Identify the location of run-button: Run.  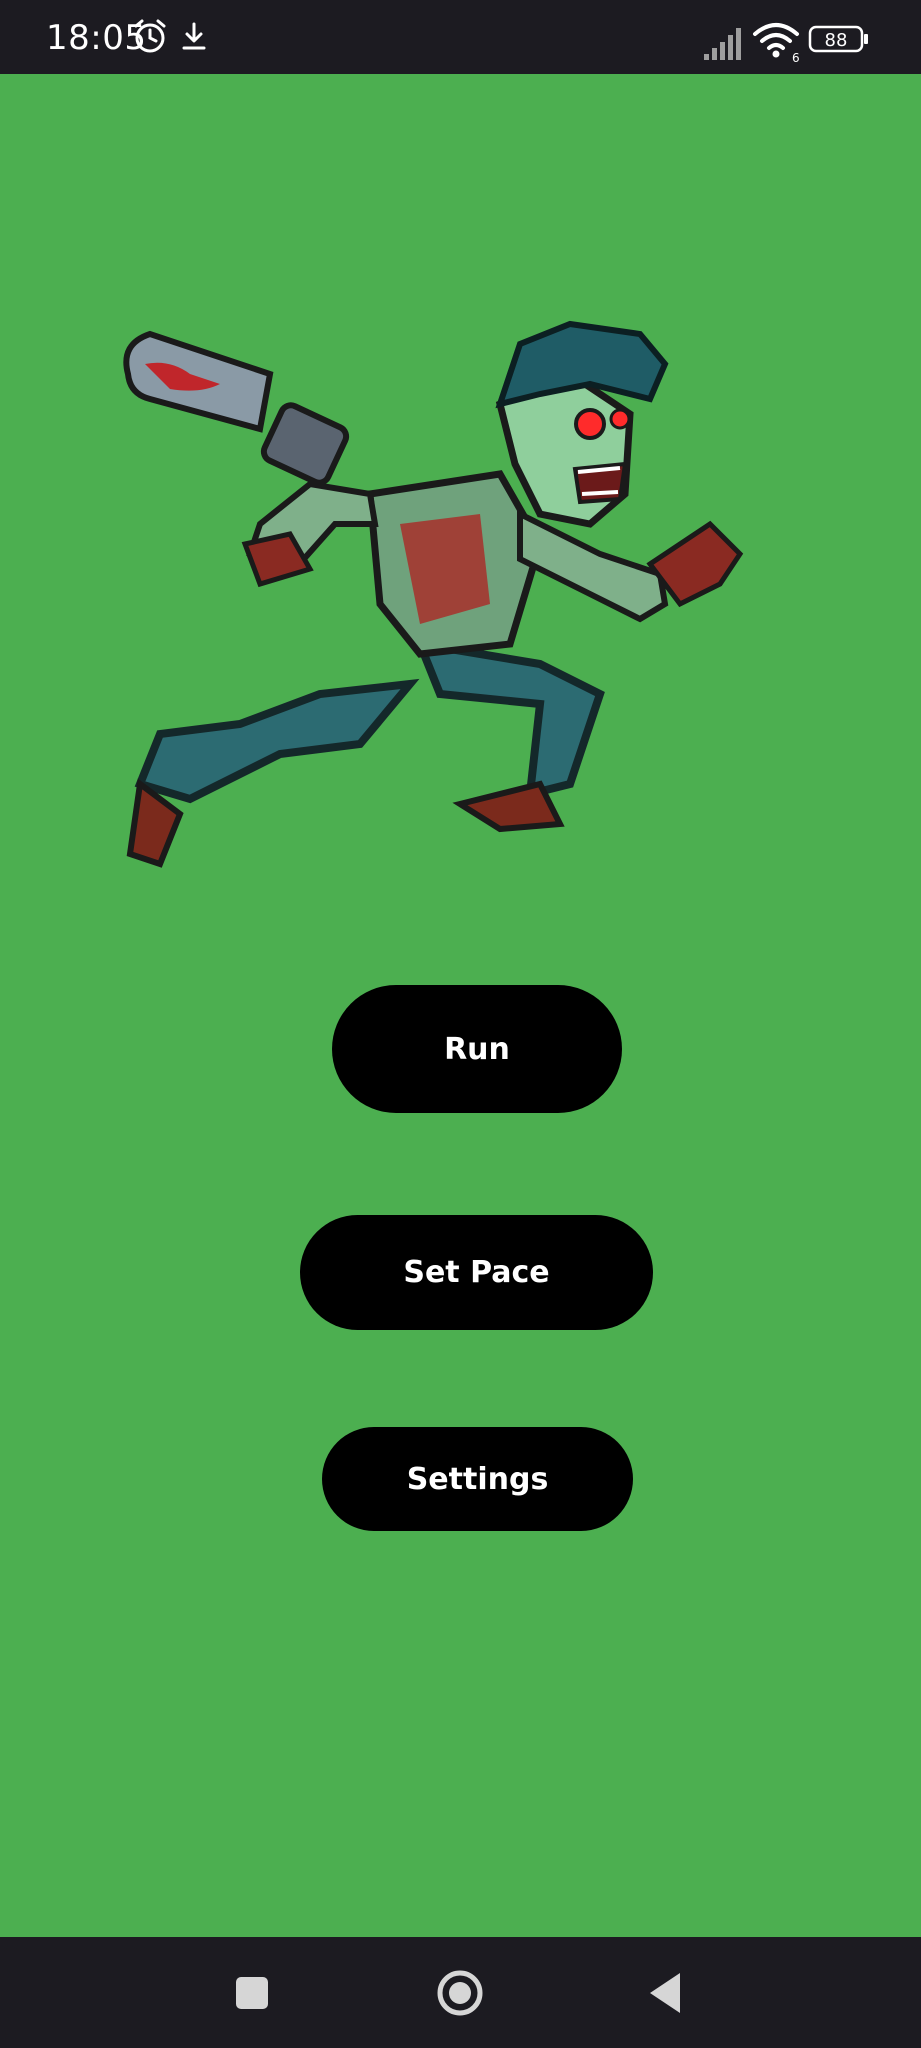
(477, 1049).